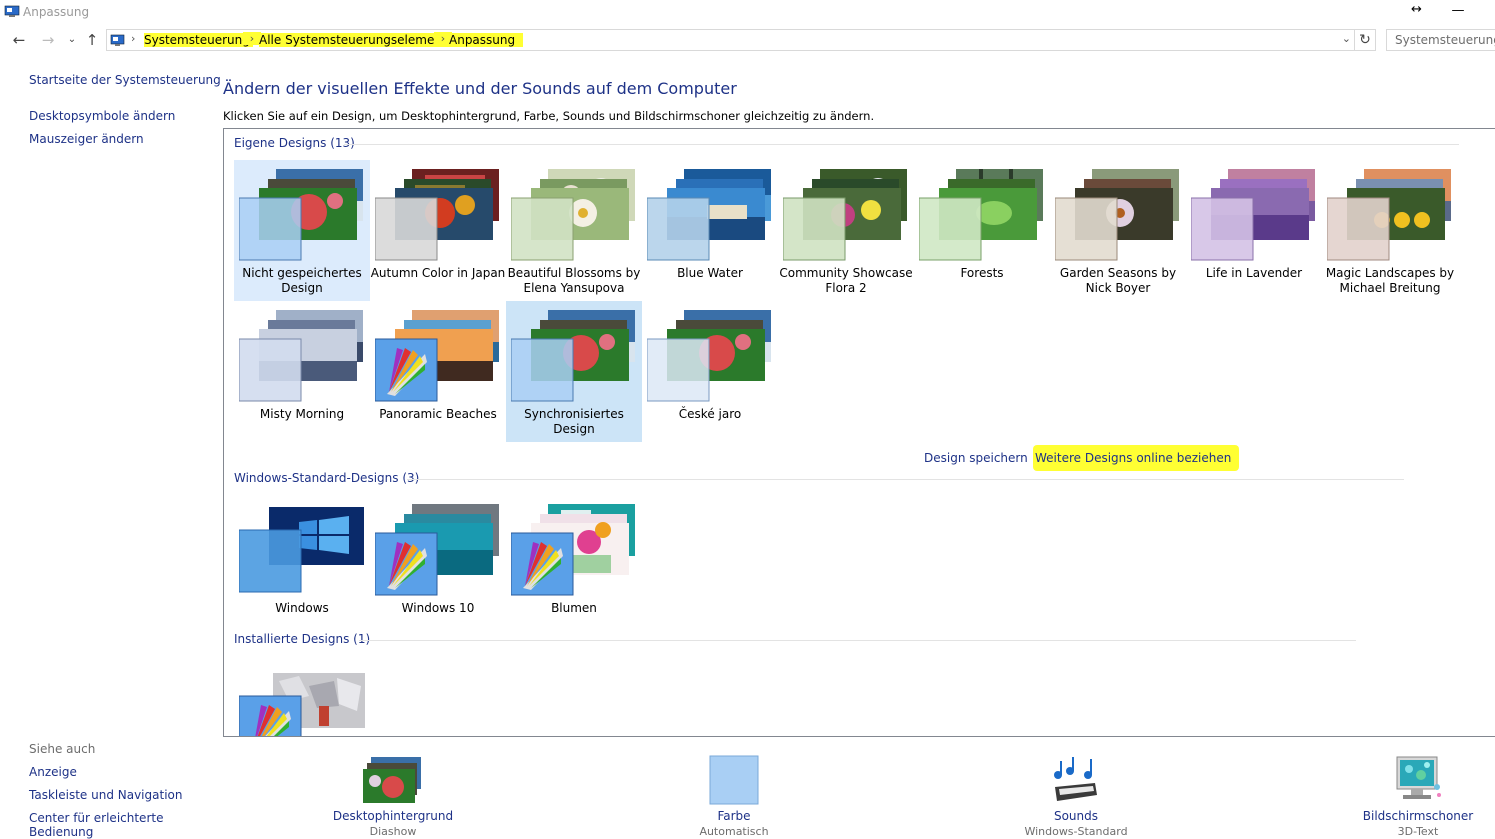  I want to click on resize-cursor-icon: ↔, so click(1416, 9).